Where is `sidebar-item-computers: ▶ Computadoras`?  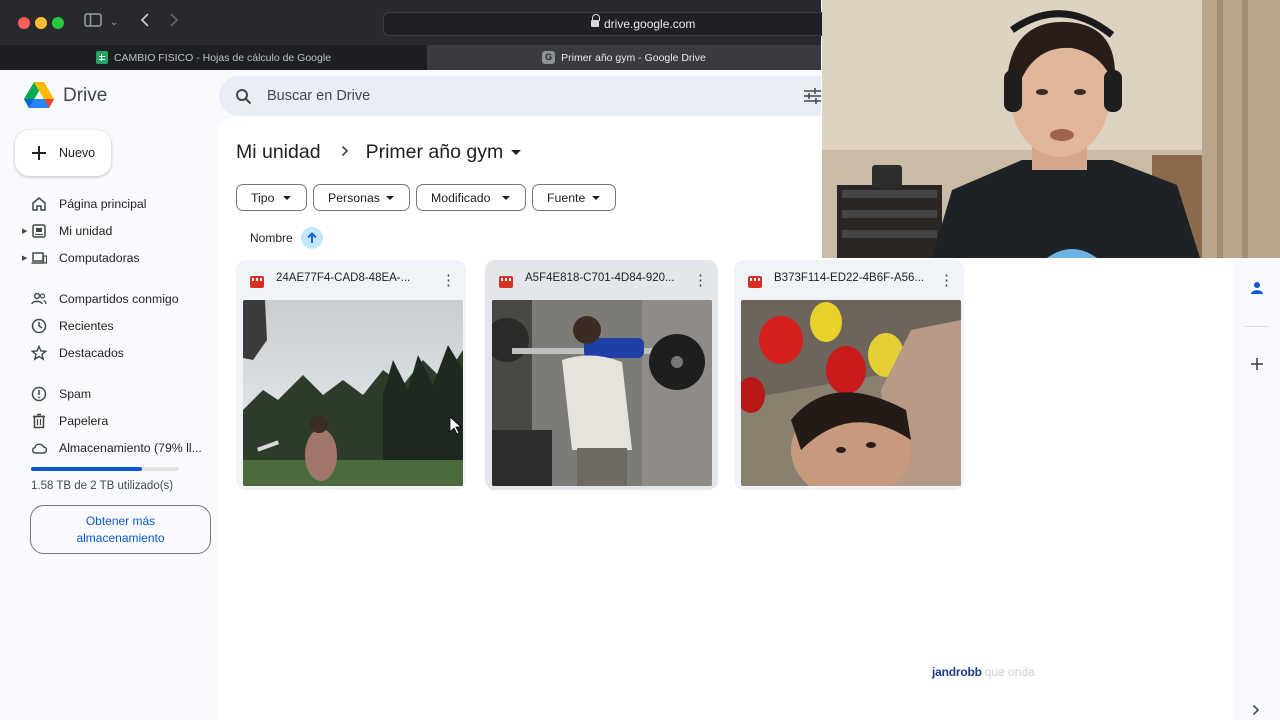
sidebar-item-computers: ▶ Computadoras is located at coordinates (109, 258).